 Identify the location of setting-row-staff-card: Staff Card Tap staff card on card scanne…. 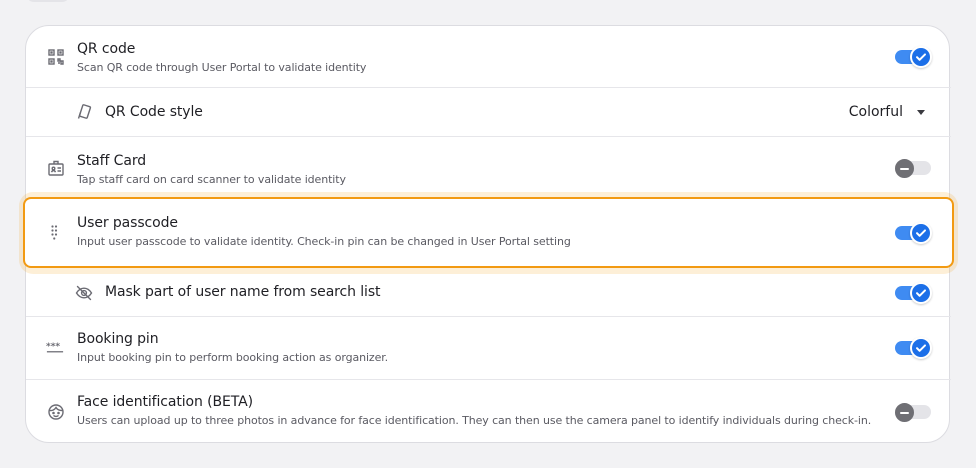
(488, 168).